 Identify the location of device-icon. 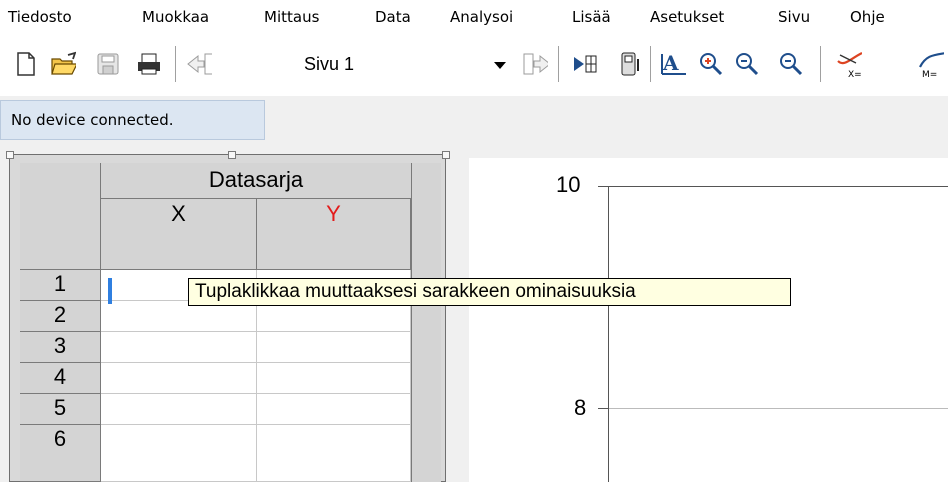
(630, 64).